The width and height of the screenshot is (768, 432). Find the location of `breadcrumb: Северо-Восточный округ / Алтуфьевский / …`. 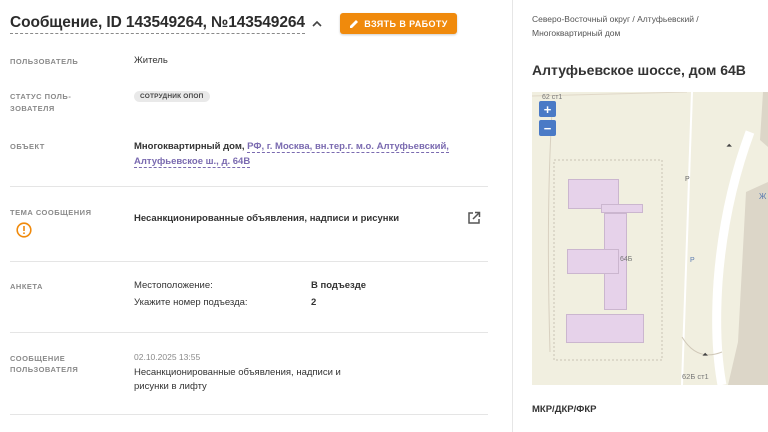

breadcrumb: Северо-Восточный округ / Алтуфьевский / … is located at coordinates (615, 26).